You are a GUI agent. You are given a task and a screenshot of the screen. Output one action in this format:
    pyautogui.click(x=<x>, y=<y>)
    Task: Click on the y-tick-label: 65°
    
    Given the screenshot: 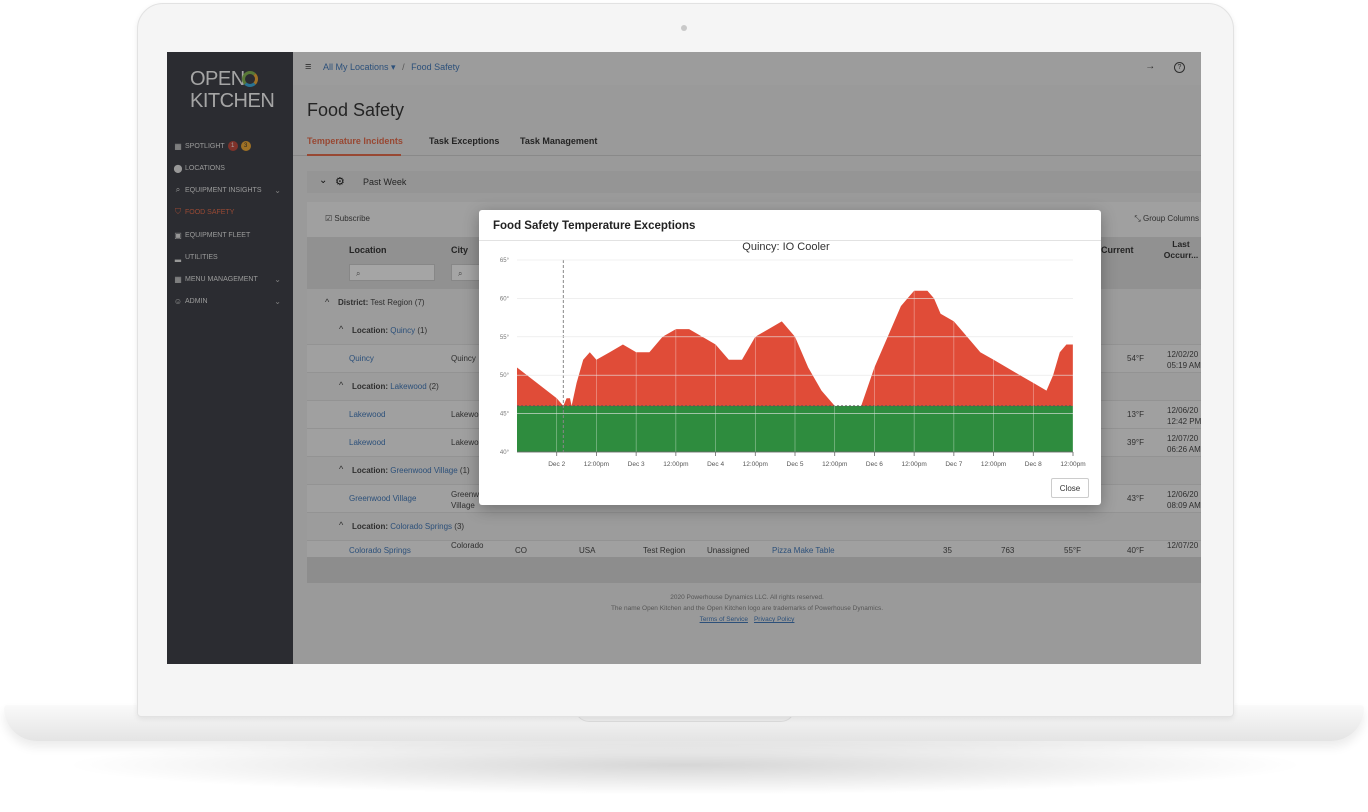 What is the action you would take?
    pyautogui.click(x=505, y=261)
    